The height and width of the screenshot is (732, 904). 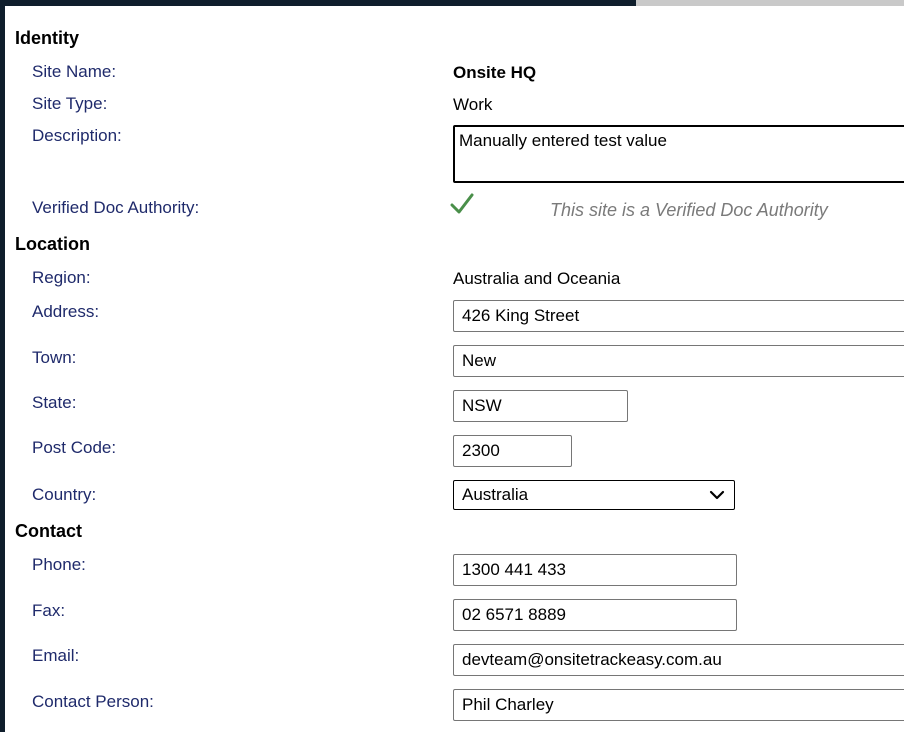 What do you see at coordinates (64, 494) in the screenshot?
I see `country-label: Country:` at bounding box center [64, 494].